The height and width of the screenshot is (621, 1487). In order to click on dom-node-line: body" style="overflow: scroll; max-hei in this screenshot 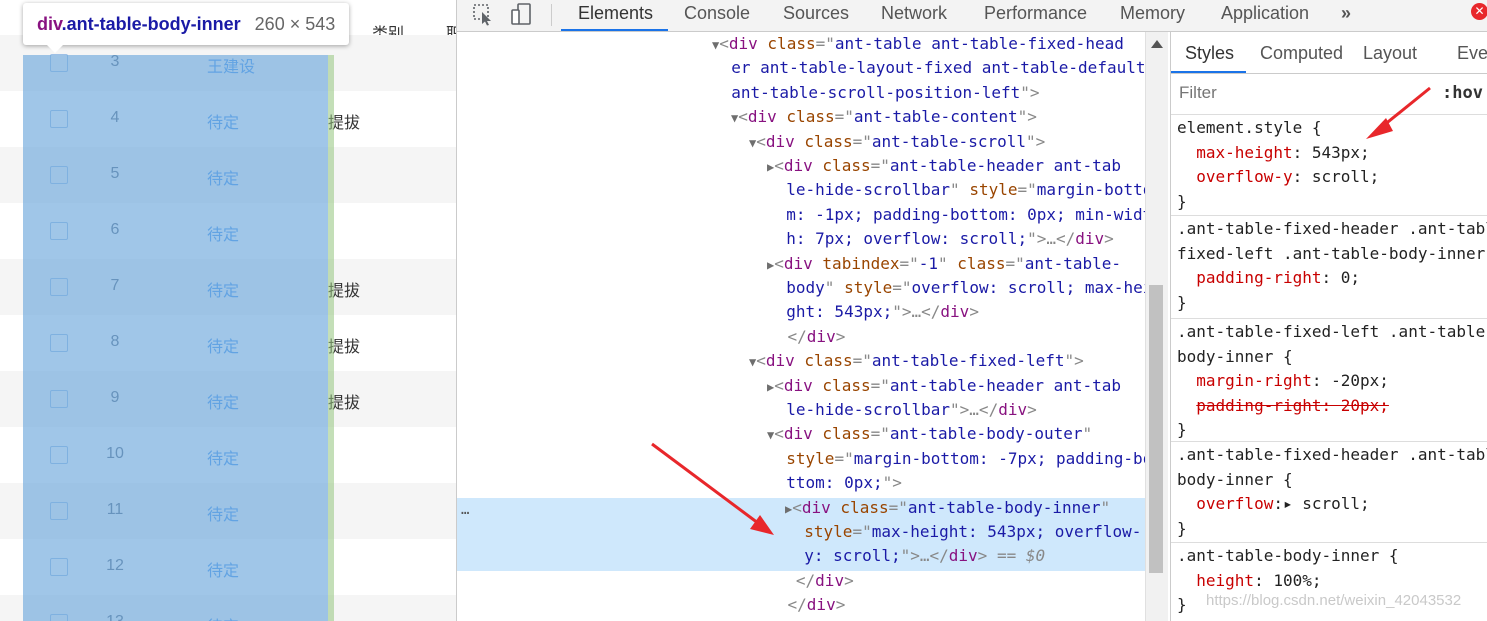, I will do `click(801, 288)`.